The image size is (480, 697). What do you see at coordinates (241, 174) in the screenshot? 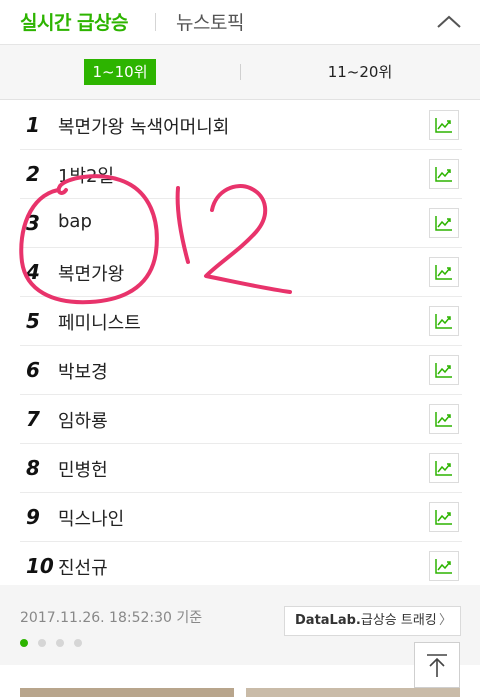
I see `list-item: 2 1박2일` at bounding box center [241, 174].